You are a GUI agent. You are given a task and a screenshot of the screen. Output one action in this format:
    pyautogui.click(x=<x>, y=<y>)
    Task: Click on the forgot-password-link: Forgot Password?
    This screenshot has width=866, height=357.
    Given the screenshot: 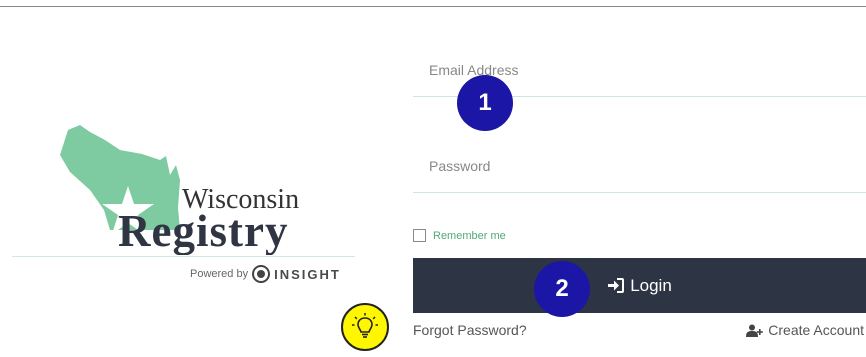 What is the action you would take?
    pyautogui.click(x=470, y=330)
    